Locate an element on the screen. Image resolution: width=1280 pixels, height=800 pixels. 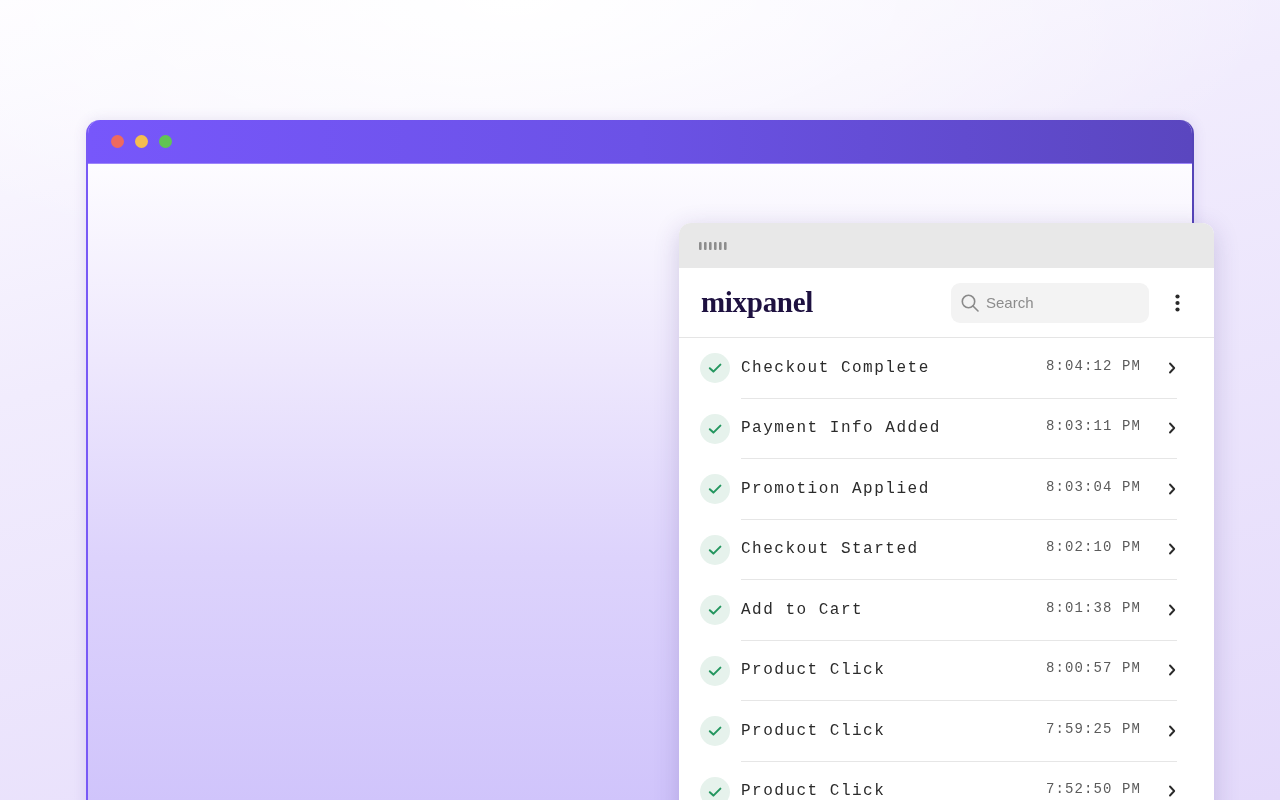
event-time: 8:00:57 PM is located at coordinates (1093, 668).